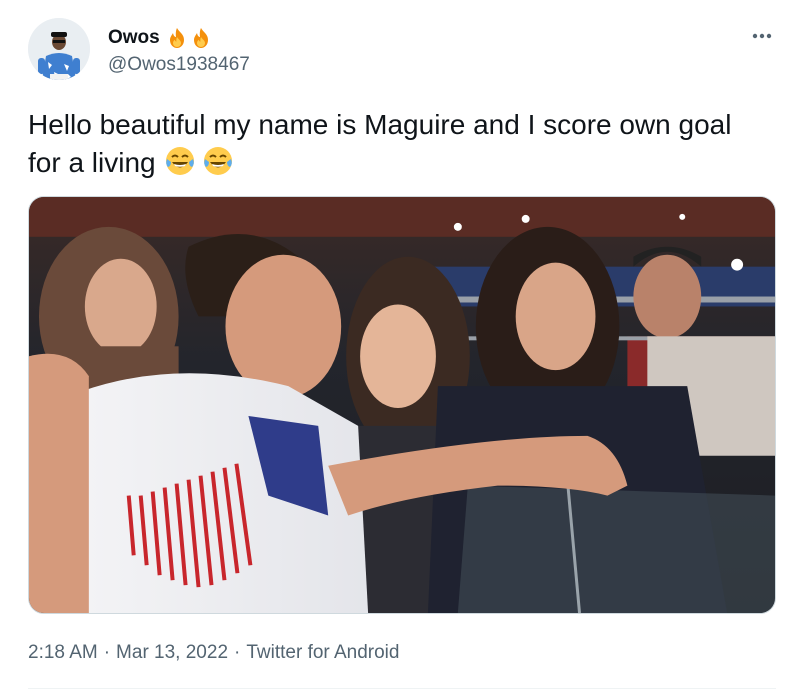  Describe the element at coordinates (322, 653) in the screenshot. I see `tweet-source: Twitter for Android` at that location.